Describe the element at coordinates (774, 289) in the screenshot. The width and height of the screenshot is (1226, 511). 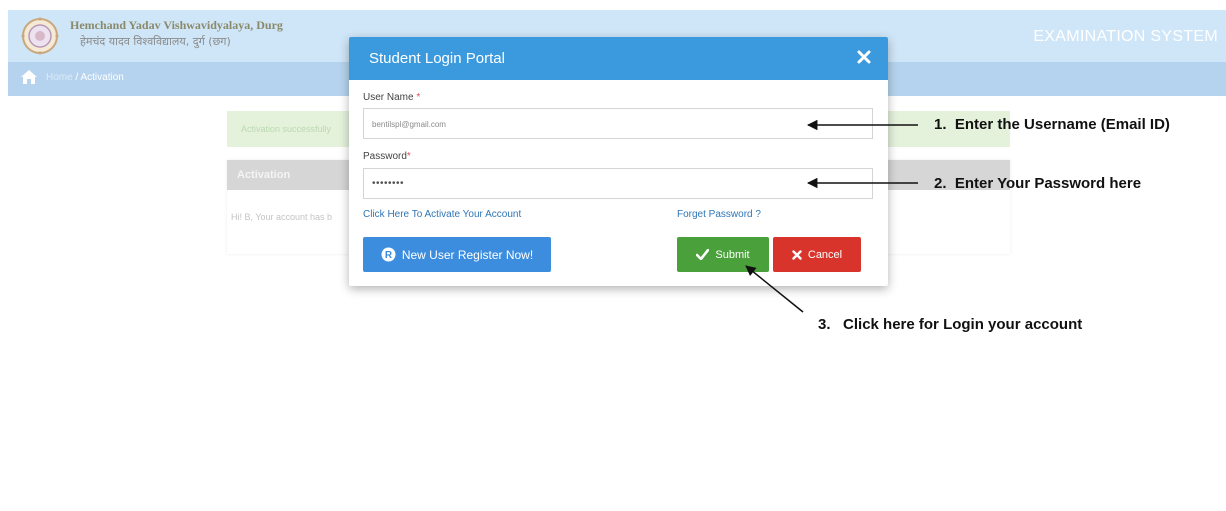
I see `arrow-submit` at that location.